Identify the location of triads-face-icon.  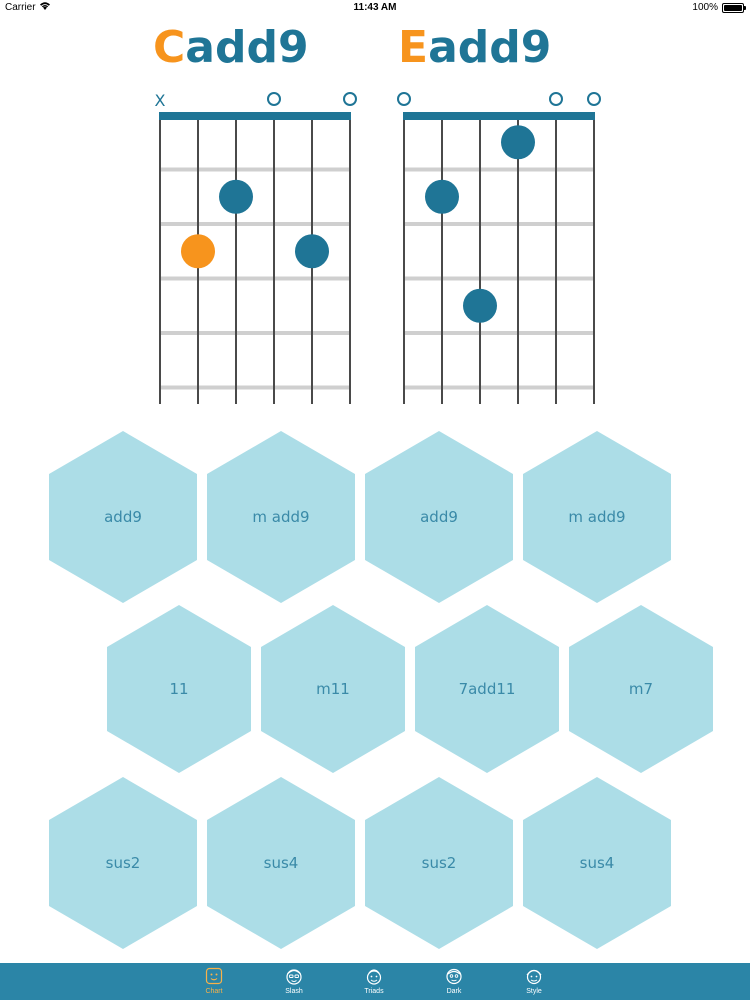
(374, 977).